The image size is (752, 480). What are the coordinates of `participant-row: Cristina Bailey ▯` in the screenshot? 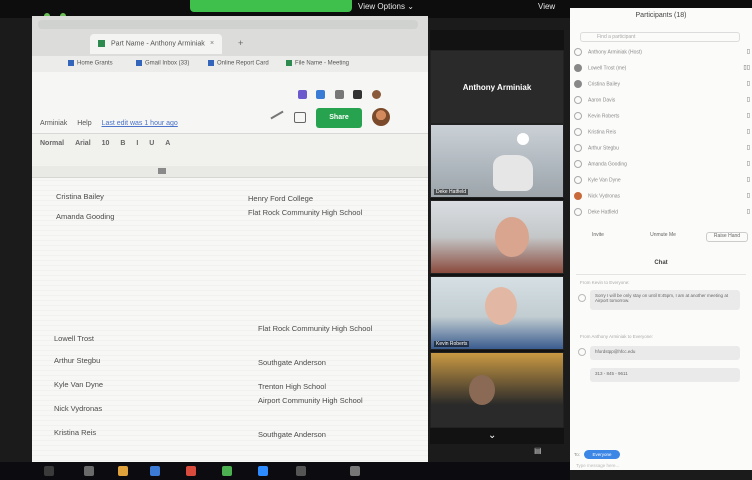 It's located at (663, 85).